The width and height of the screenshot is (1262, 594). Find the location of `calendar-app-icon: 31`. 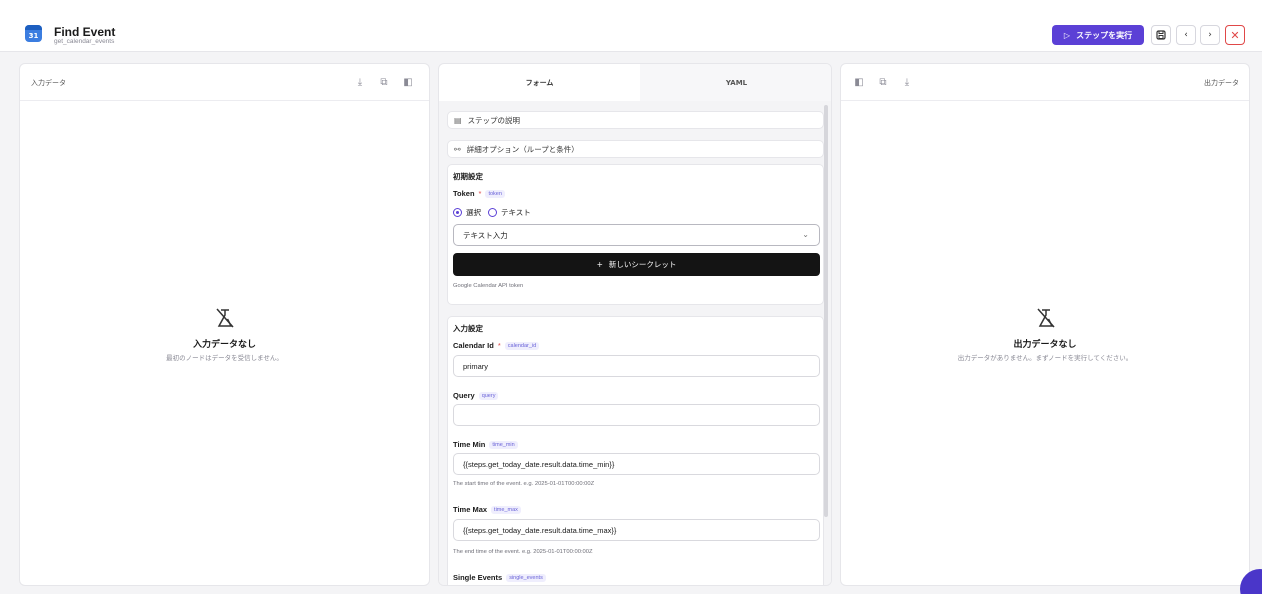

calendar-app-icon: 31 is located at coordinates (33, 33).